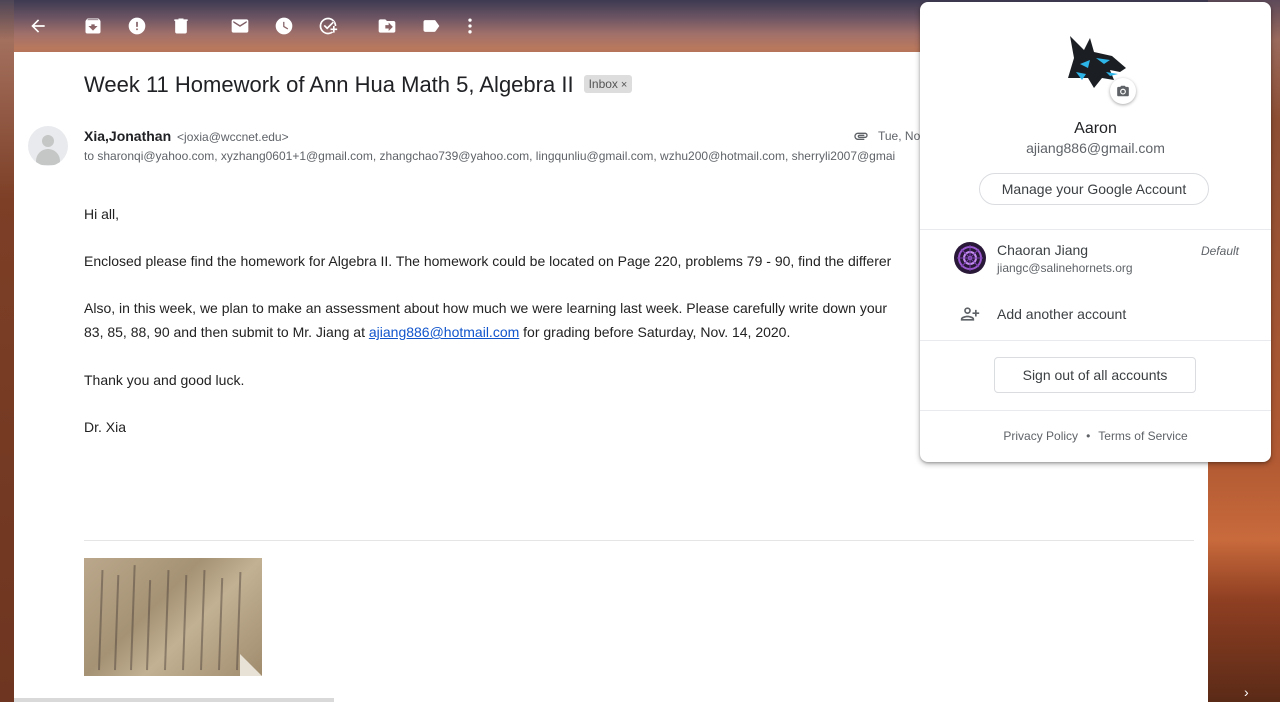 This screenshot has height=702, width=1280. Describe the element at coordinates (251, 665) in the screenshot. I see `page-fold-shape` at that location.